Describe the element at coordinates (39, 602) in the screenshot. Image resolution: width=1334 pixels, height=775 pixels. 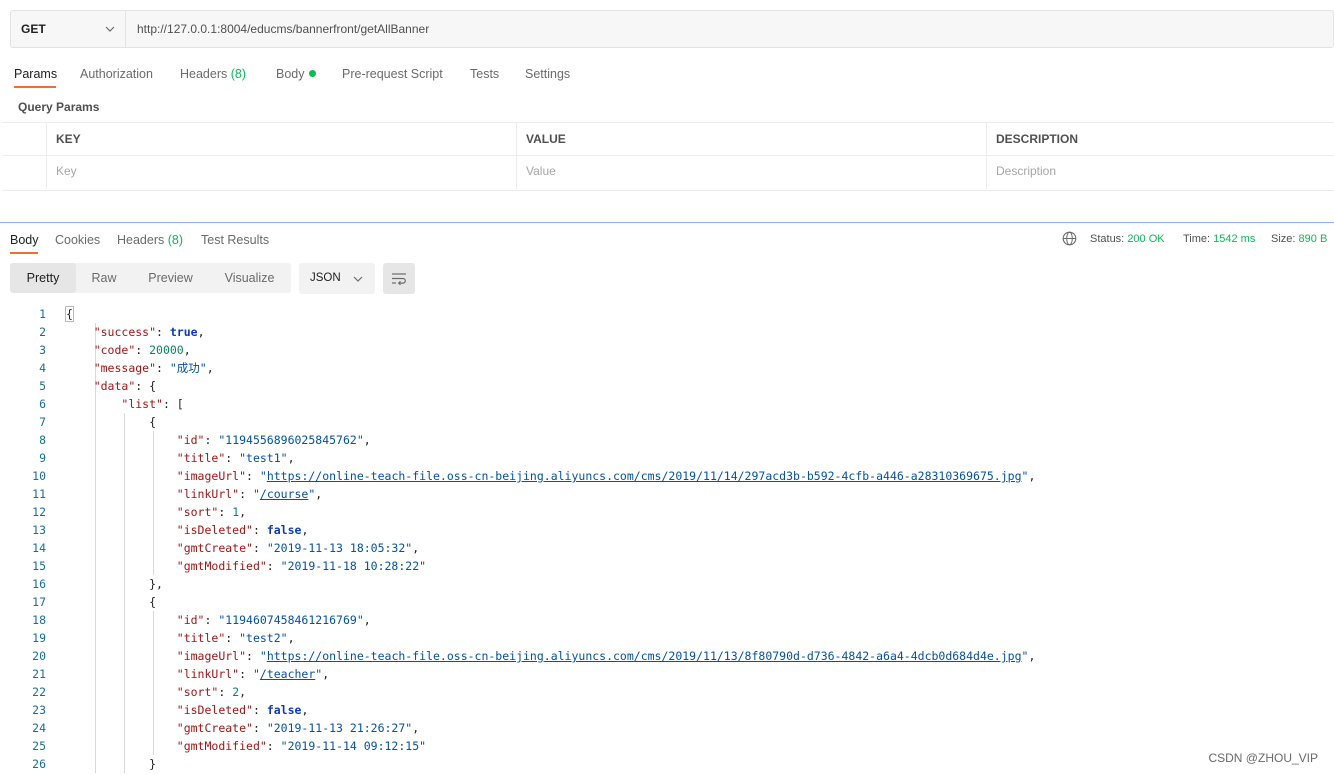
I see `line-number: 17` at that location.